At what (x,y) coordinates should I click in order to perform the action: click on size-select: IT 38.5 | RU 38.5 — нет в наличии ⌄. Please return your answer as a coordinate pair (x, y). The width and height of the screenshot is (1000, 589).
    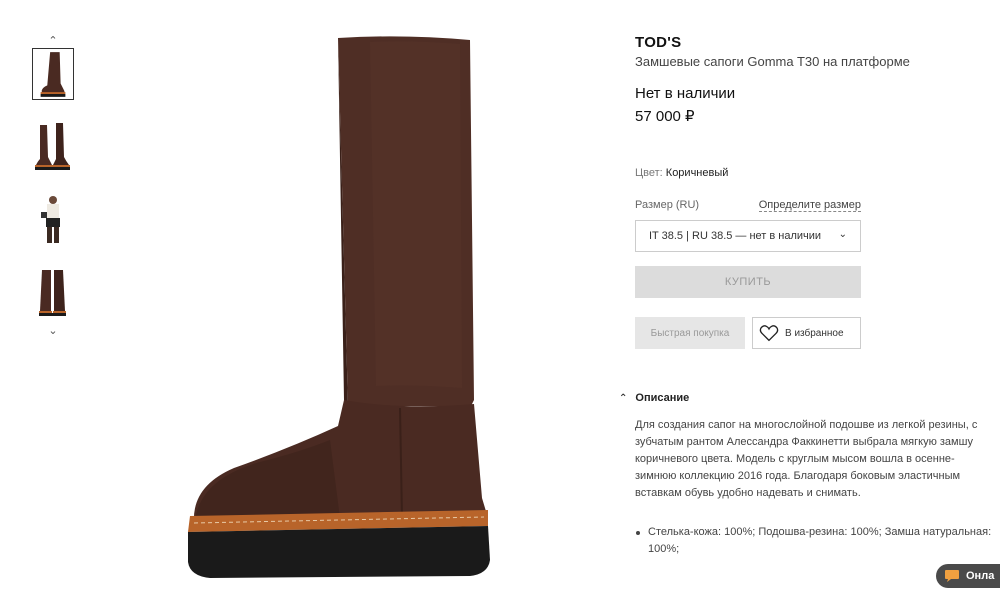
    Looking at the image, I should click on (748, 236).